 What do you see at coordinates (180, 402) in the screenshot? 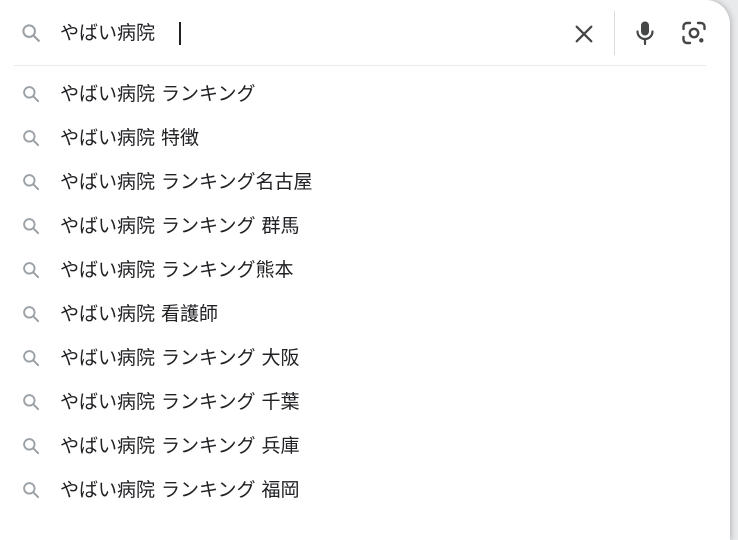
I see `suggestion-text: やばい病院 ランキング 千葉` at bounding box center [180, 402].